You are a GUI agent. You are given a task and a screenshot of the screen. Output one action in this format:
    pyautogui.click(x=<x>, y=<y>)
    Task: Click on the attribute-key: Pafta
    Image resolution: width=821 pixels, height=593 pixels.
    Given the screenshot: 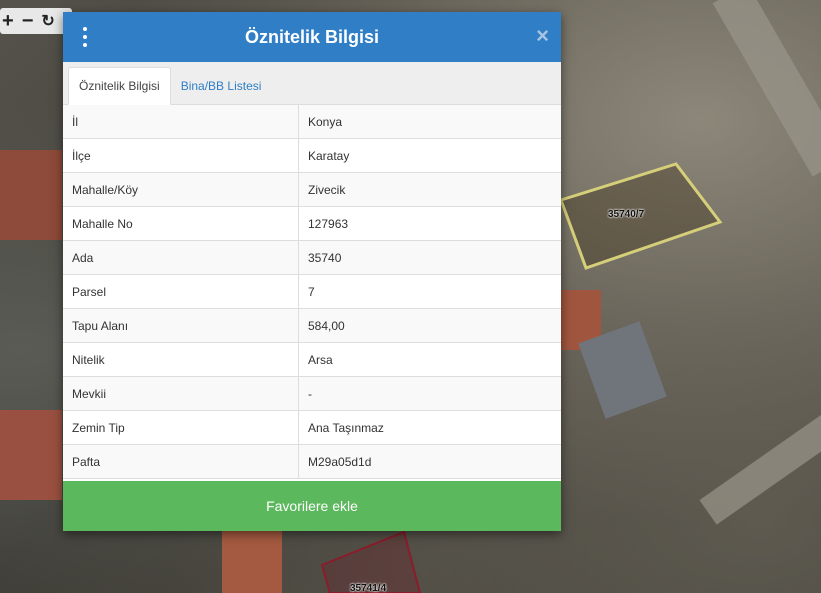 What is the action you would take?
    pyautogui.click(x=181, y=461)
    